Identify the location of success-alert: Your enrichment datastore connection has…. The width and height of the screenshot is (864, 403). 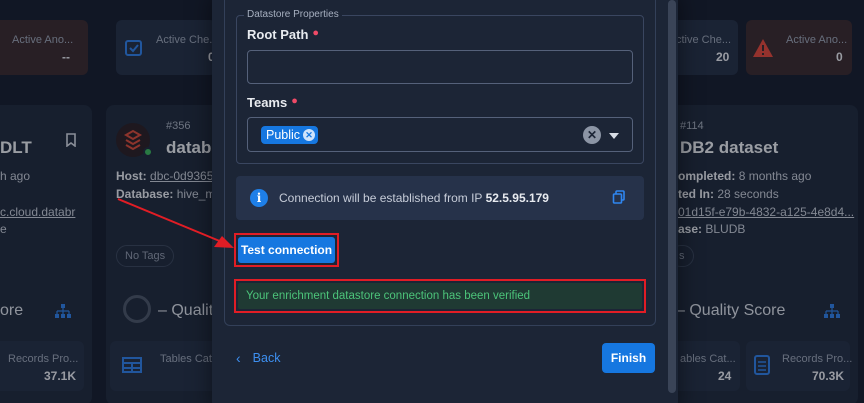
(440, 296).